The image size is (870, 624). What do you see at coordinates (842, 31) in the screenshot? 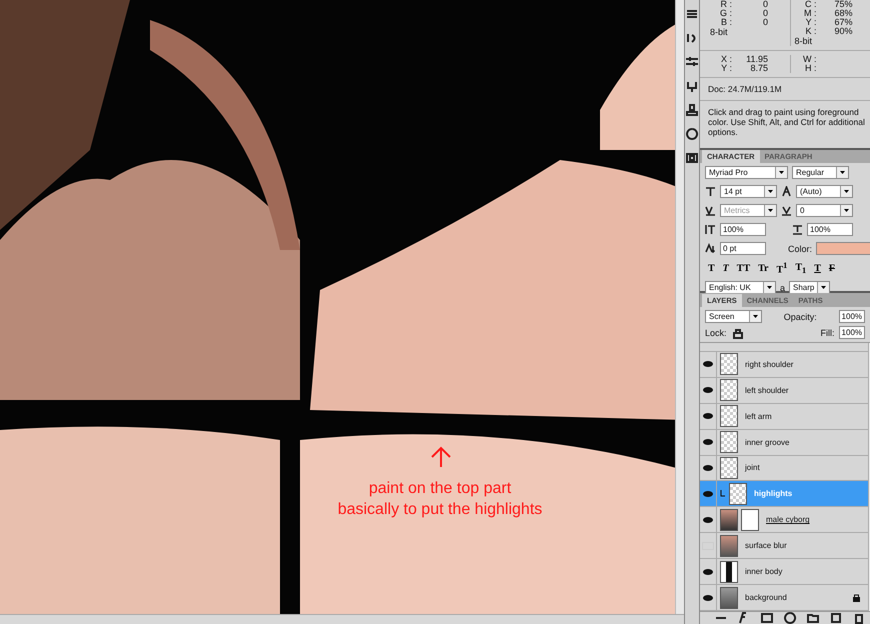
I see `info-value: 90%` at bounding box center [842, 31].